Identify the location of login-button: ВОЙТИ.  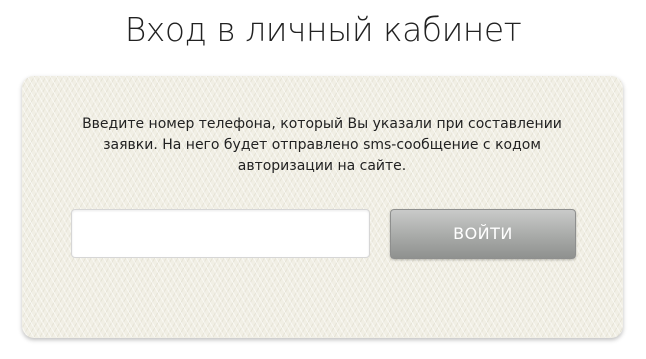
(483, 234).